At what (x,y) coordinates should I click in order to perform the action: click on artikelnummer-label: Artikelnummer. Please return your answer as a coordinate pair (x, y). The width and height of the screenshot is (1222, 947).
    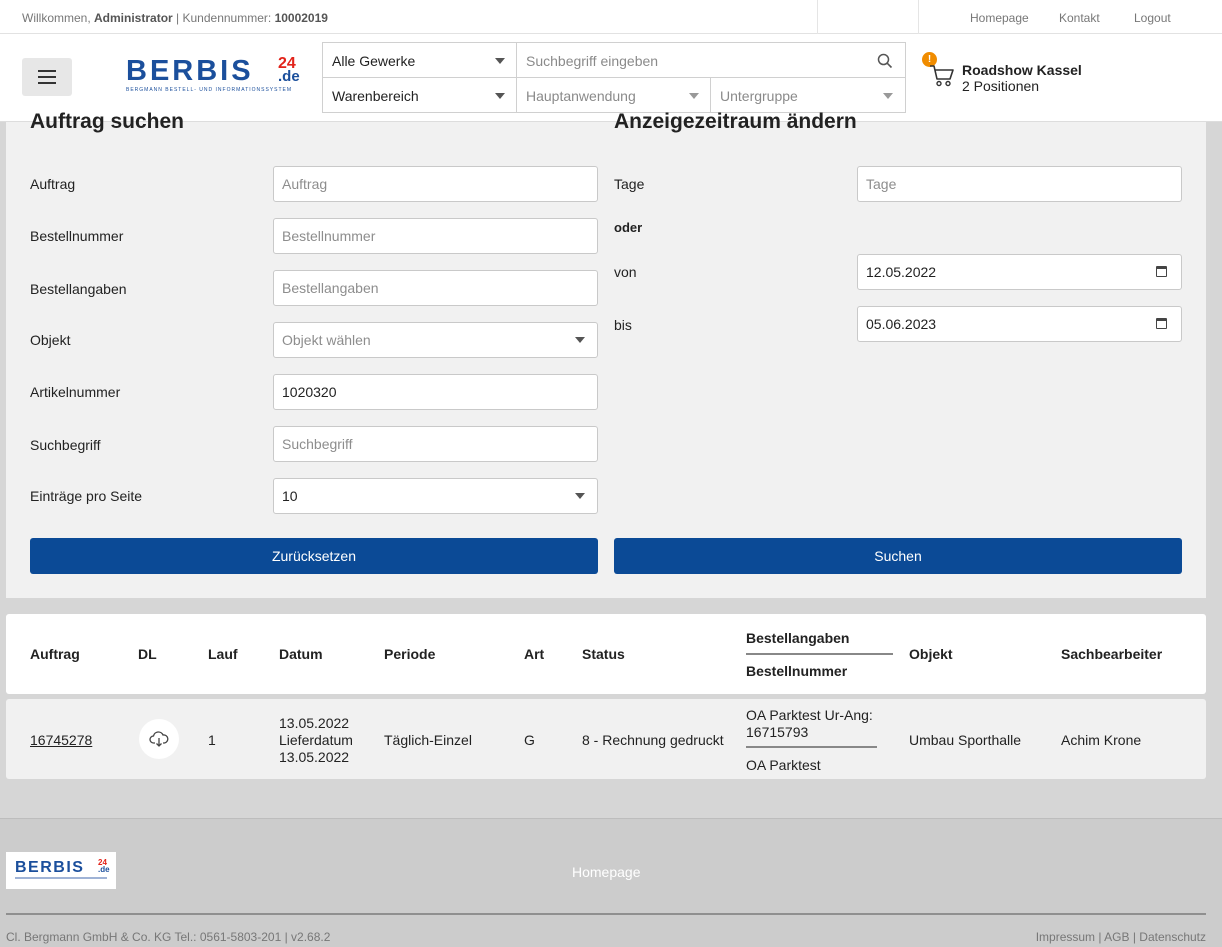
    Looking at the image, I should click on (75, 392).